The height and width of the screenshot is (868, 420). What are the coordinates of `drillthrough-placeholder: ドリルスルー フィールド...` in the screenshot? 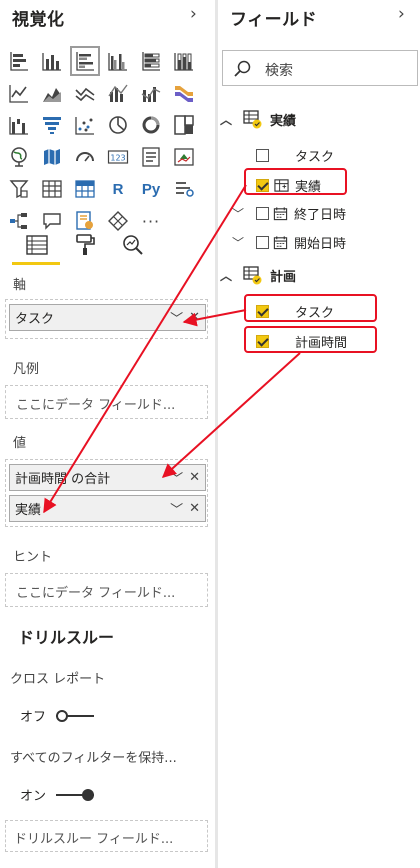 It's located at (94, 839).